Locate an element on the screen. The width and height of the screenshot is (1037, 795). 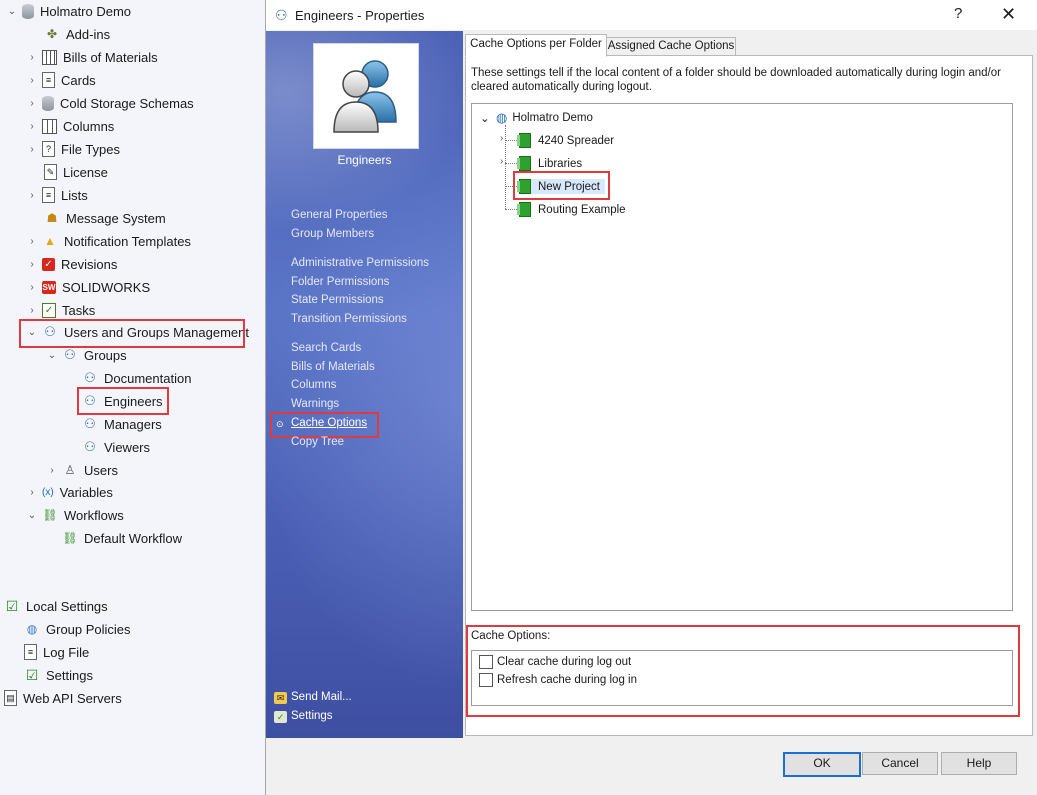
tree-item-local-settings: ☑ Local Settings is located at coordinates (56, 606).